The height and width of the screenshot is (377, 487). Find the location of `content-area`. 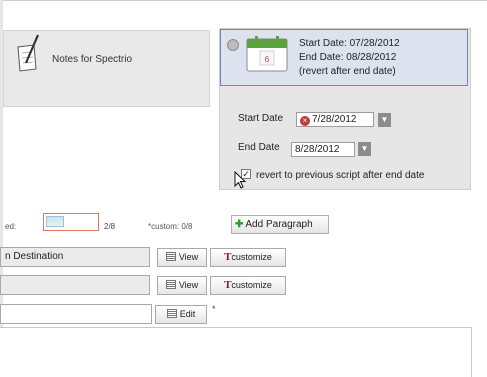

content-area is located at coordinates (236, 352).